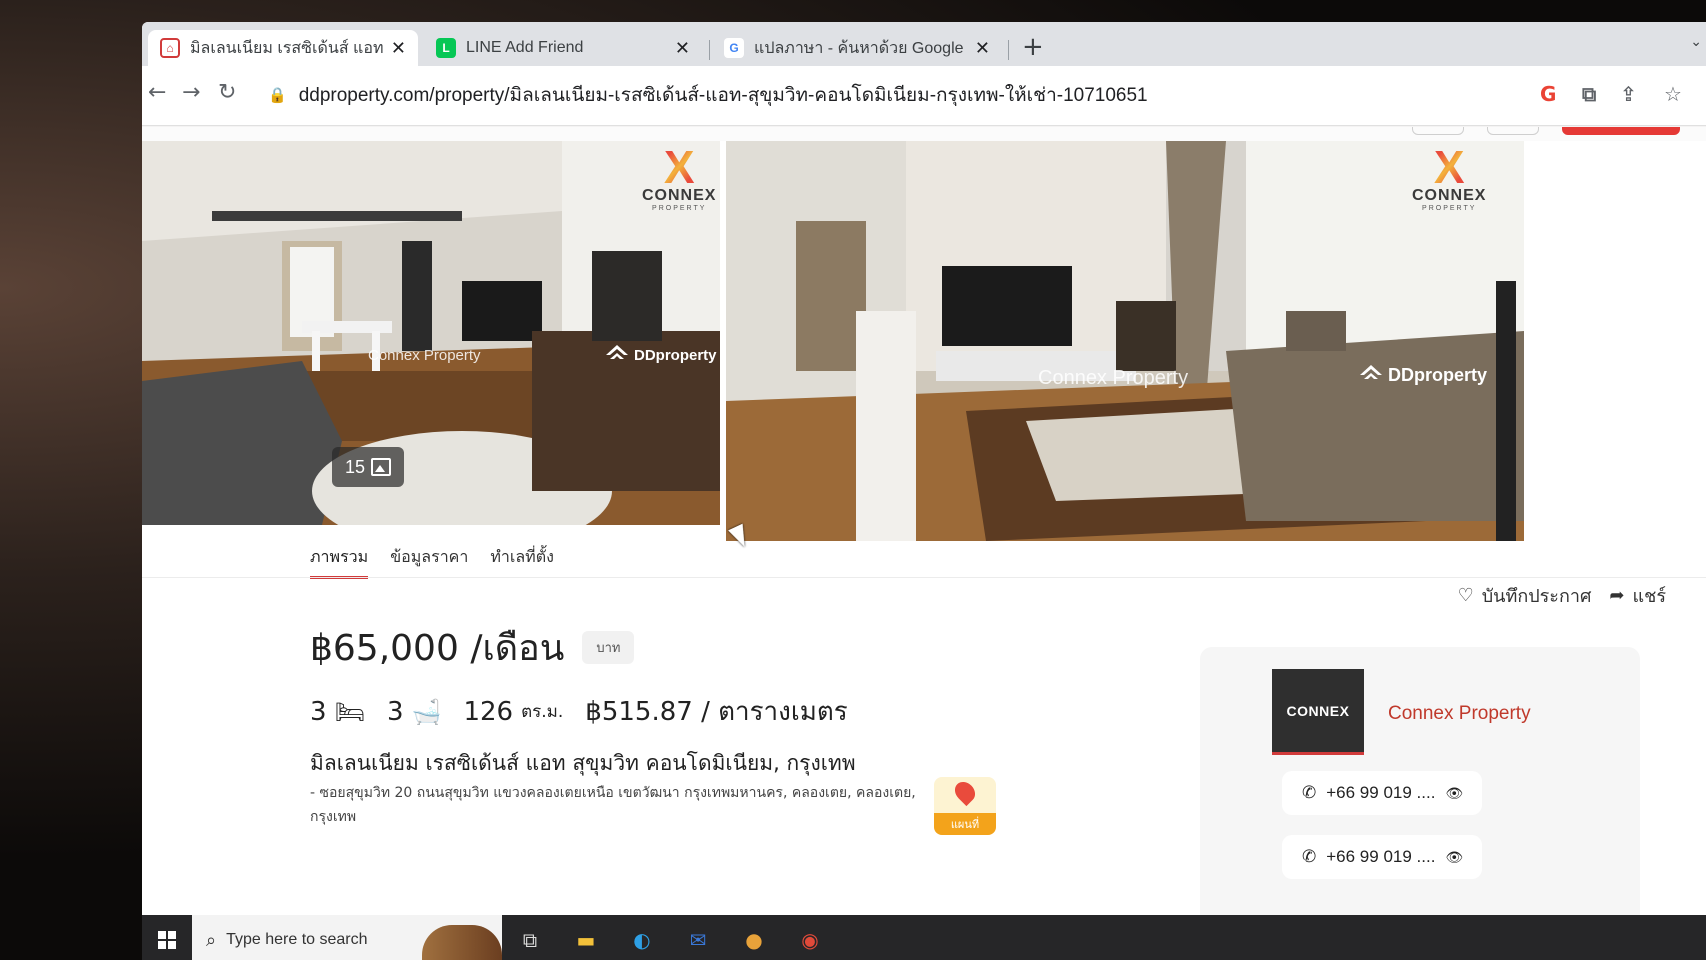 The width and height of the screenshot is (1706, 960). What do you see at coordinates (1628, 94) in the screenshot?
I see `share-icon: ⇪` at bounding box center [1628, 94].